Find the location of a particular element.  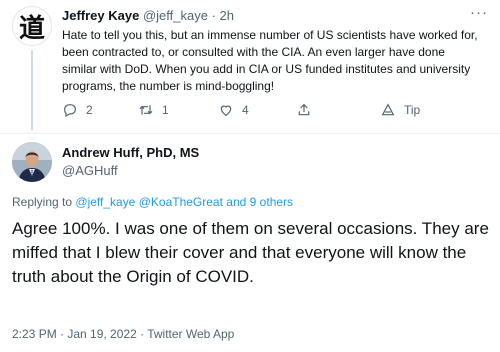

share-button is located at coordinates (304, 110).